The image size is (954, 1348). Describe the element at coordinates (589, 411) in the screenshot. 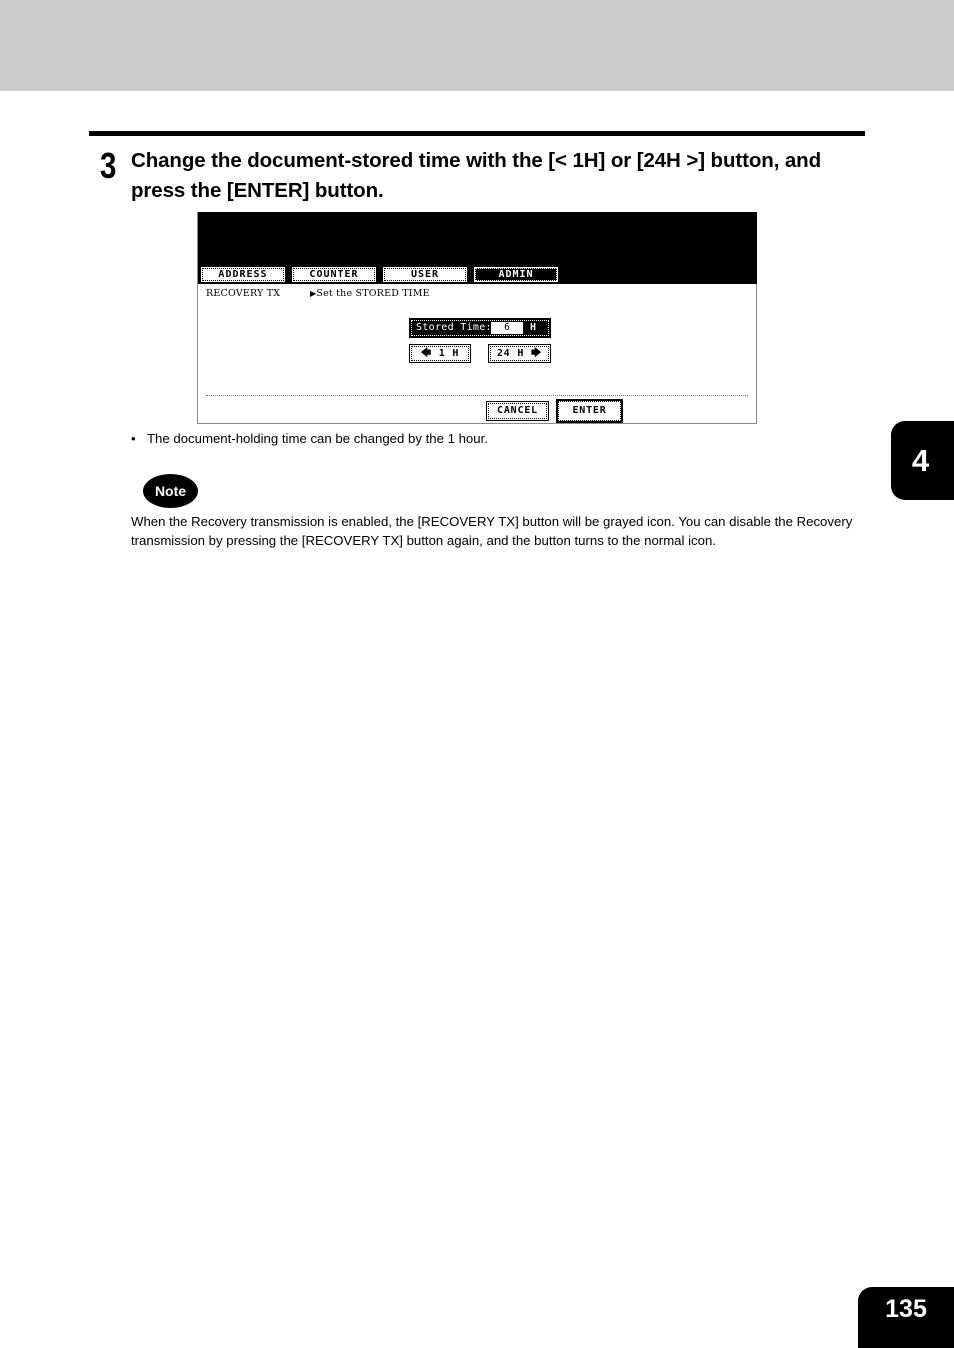

I see `enter-button: ENTER` at that location.